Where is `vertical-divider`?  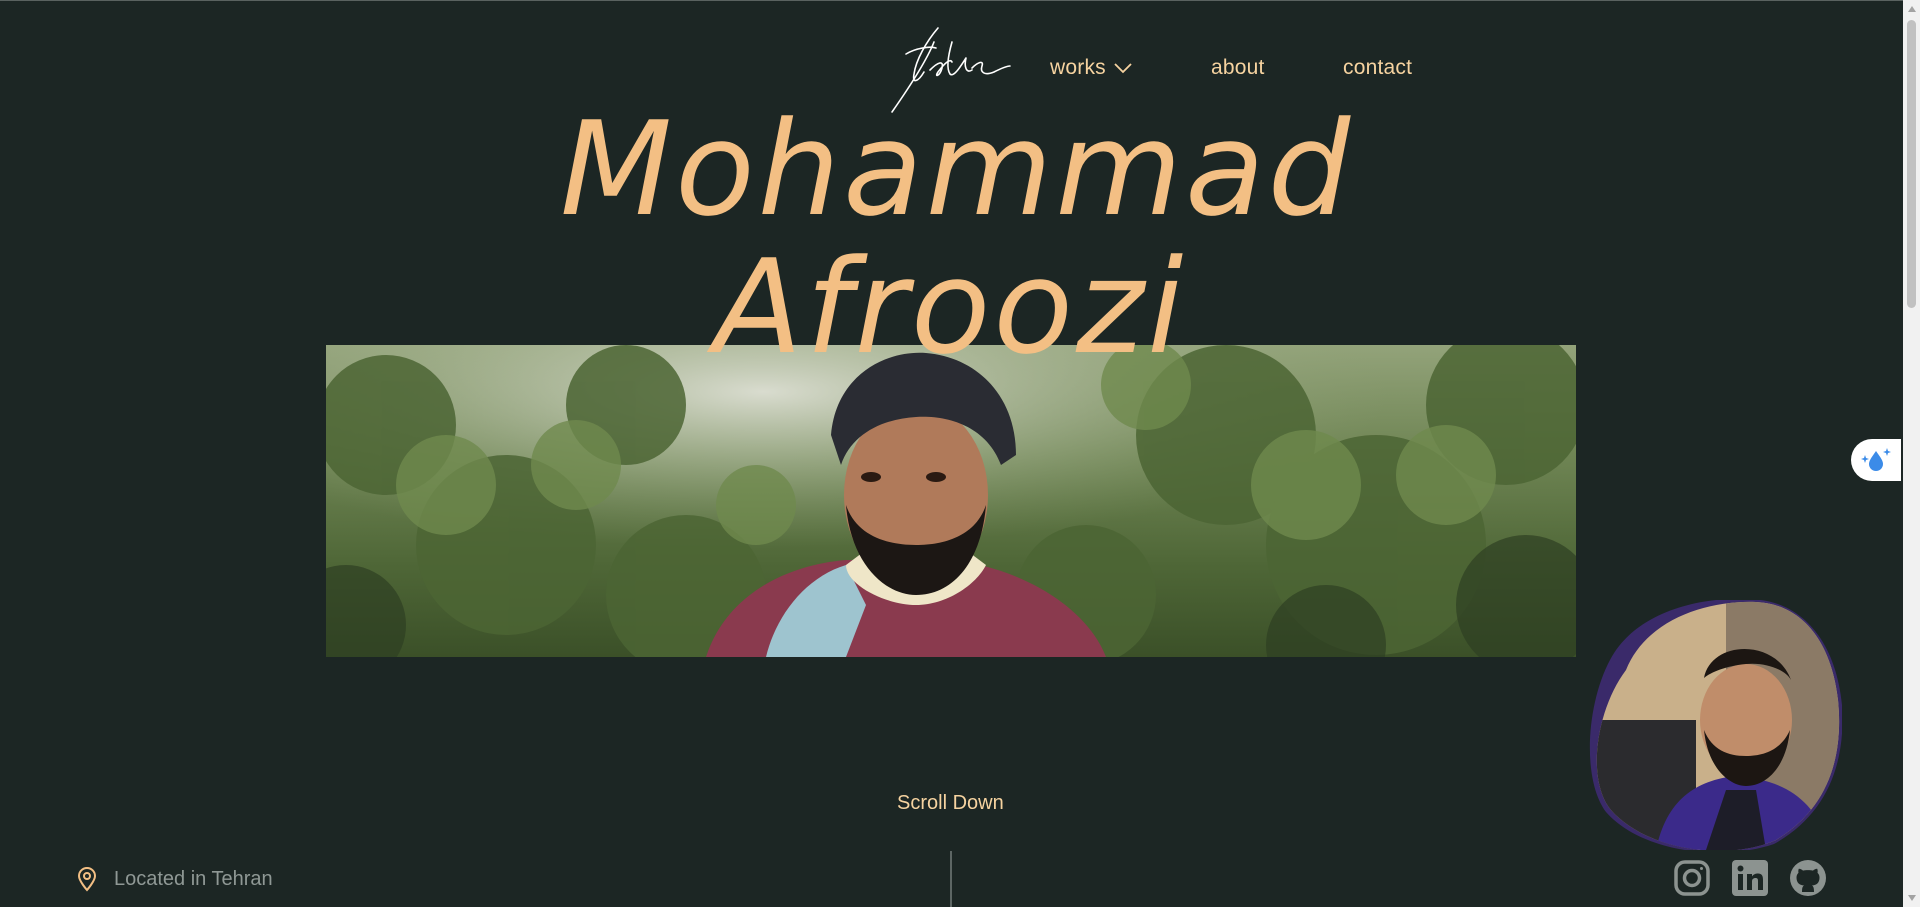 vertical-divider is located at coordinates (951, 879).